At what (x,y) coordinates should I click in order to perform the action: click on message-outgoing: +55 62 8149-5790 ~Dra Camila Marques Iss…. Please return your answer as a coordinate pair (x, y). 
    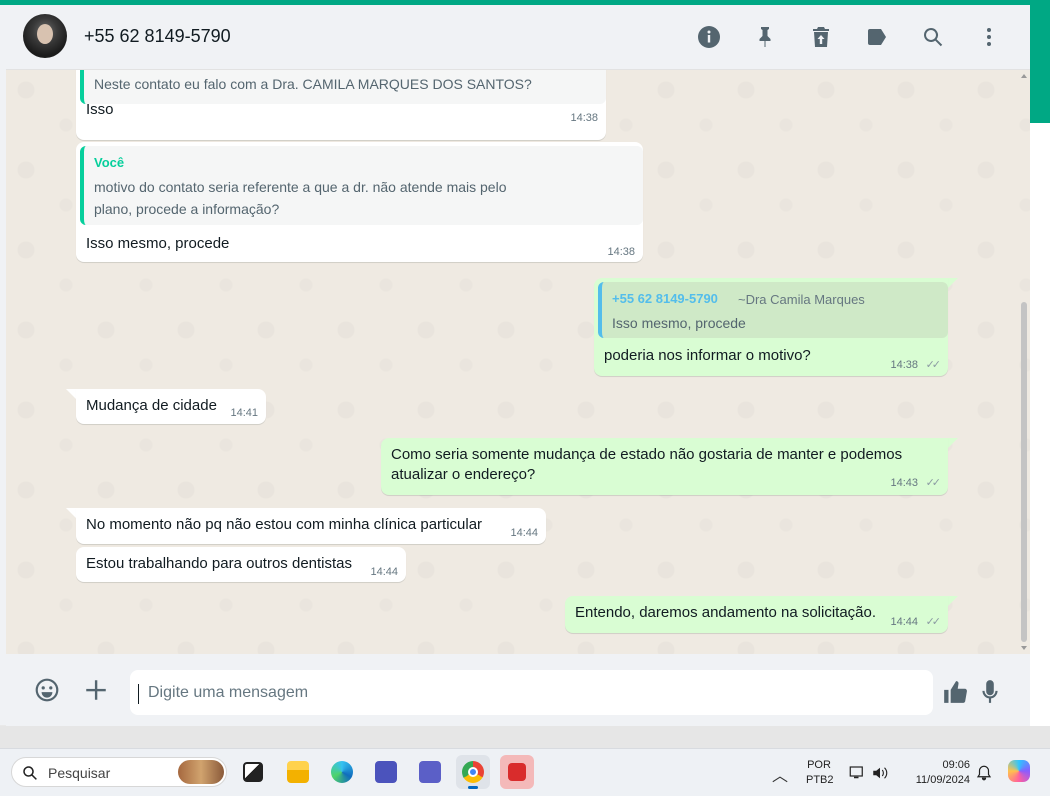
    Looking at the image, I should click on (771, 327).